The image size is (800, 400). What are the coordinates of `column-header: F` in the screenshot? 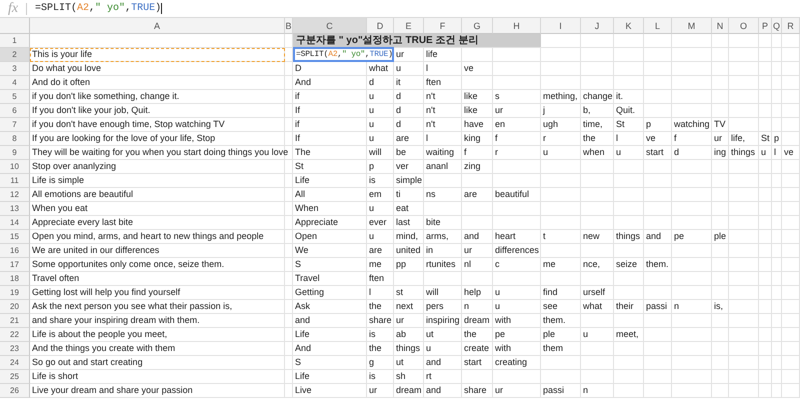 It's located at (443, 26).